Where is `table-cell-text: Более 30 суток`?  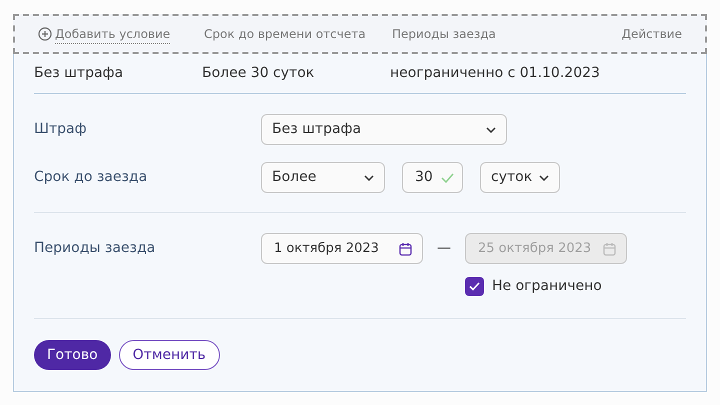
table-cell-text: Более 30 суток is located at coordinates (259, 73).